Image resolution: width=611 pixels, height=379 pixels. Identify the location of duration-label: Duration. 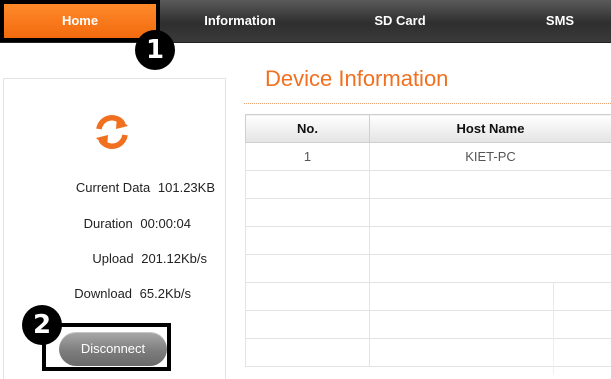
(108, 223).